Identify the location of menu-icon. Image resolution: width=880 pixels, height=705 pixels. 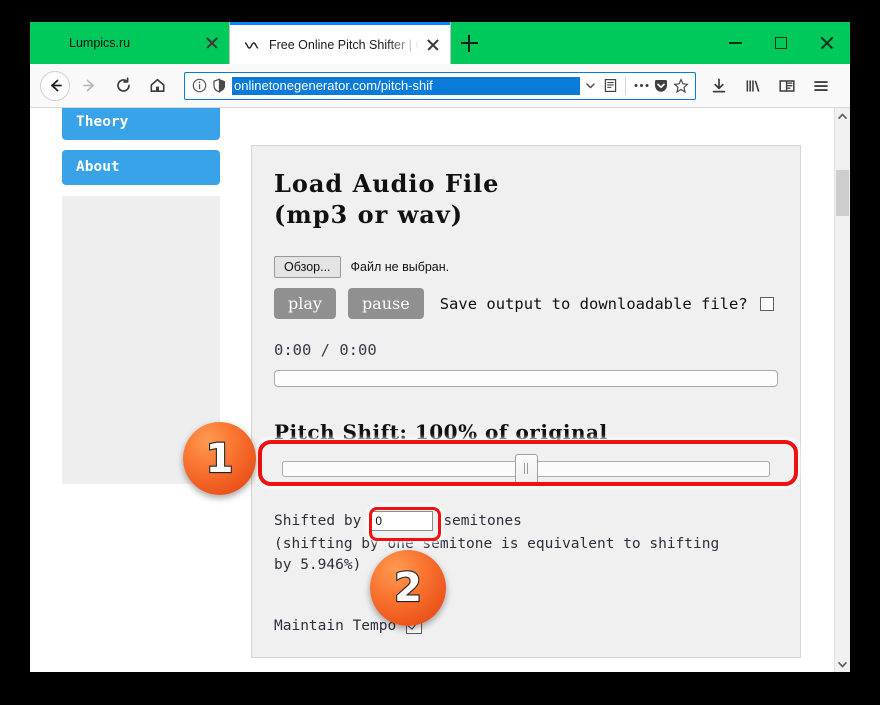
(821, 86).